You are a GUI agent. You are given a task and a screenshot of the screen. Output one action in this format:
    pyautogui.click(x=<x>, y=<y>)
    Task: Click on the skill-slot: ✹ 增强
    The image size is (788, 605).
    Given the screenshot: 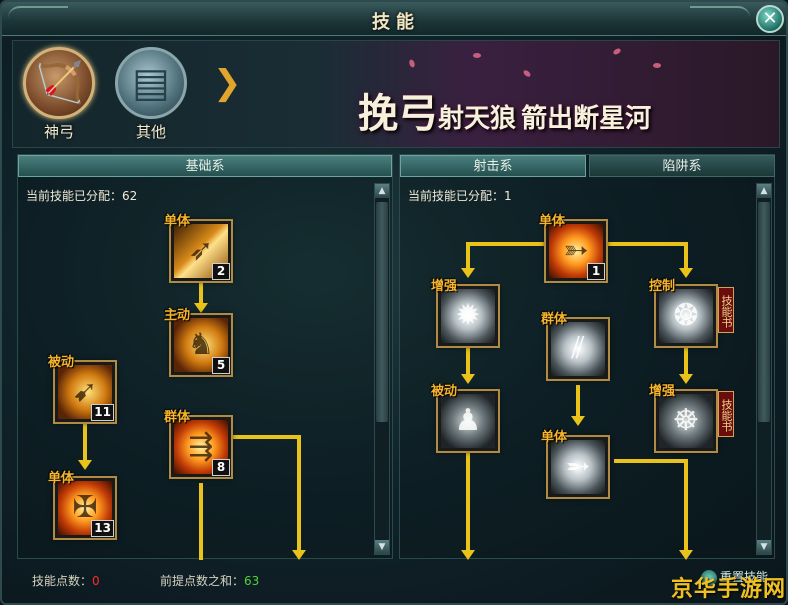 What is the action you would take?
    pyautogui.click(x=465, y=313)
    